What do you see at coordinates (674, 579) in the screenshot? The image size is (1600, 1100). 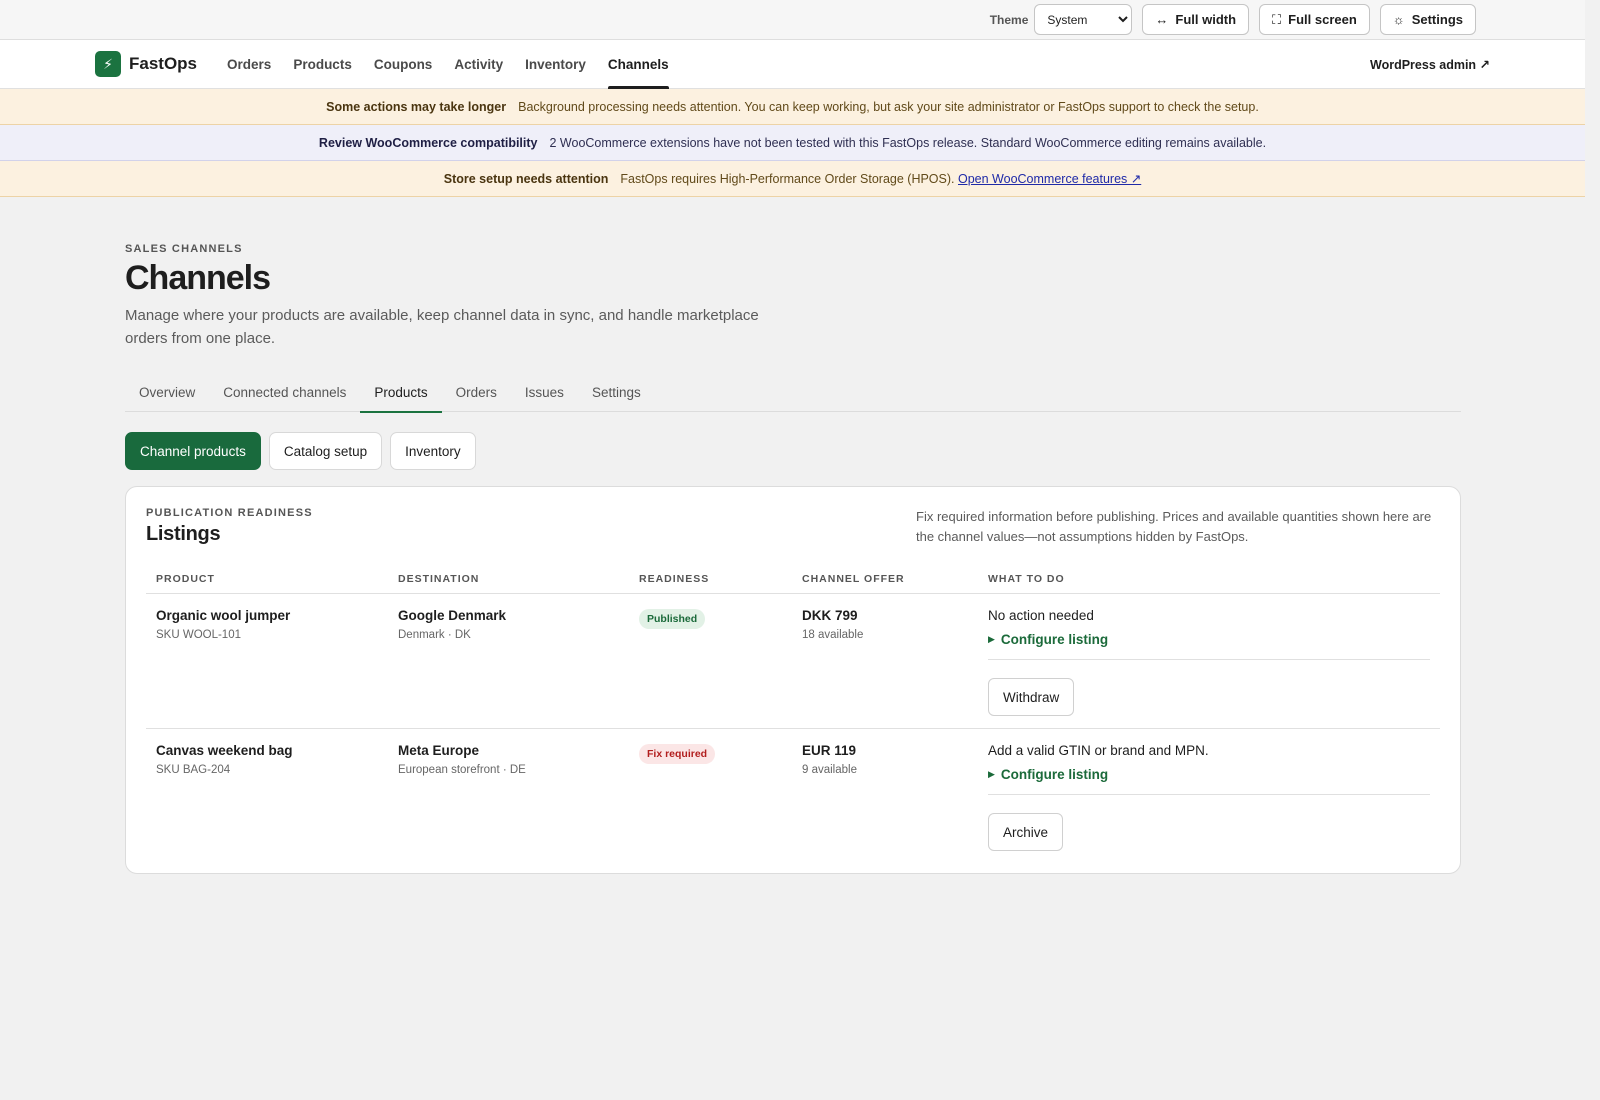 I see `column-header-readiness: READINESS` at bounding box center [674, 579].